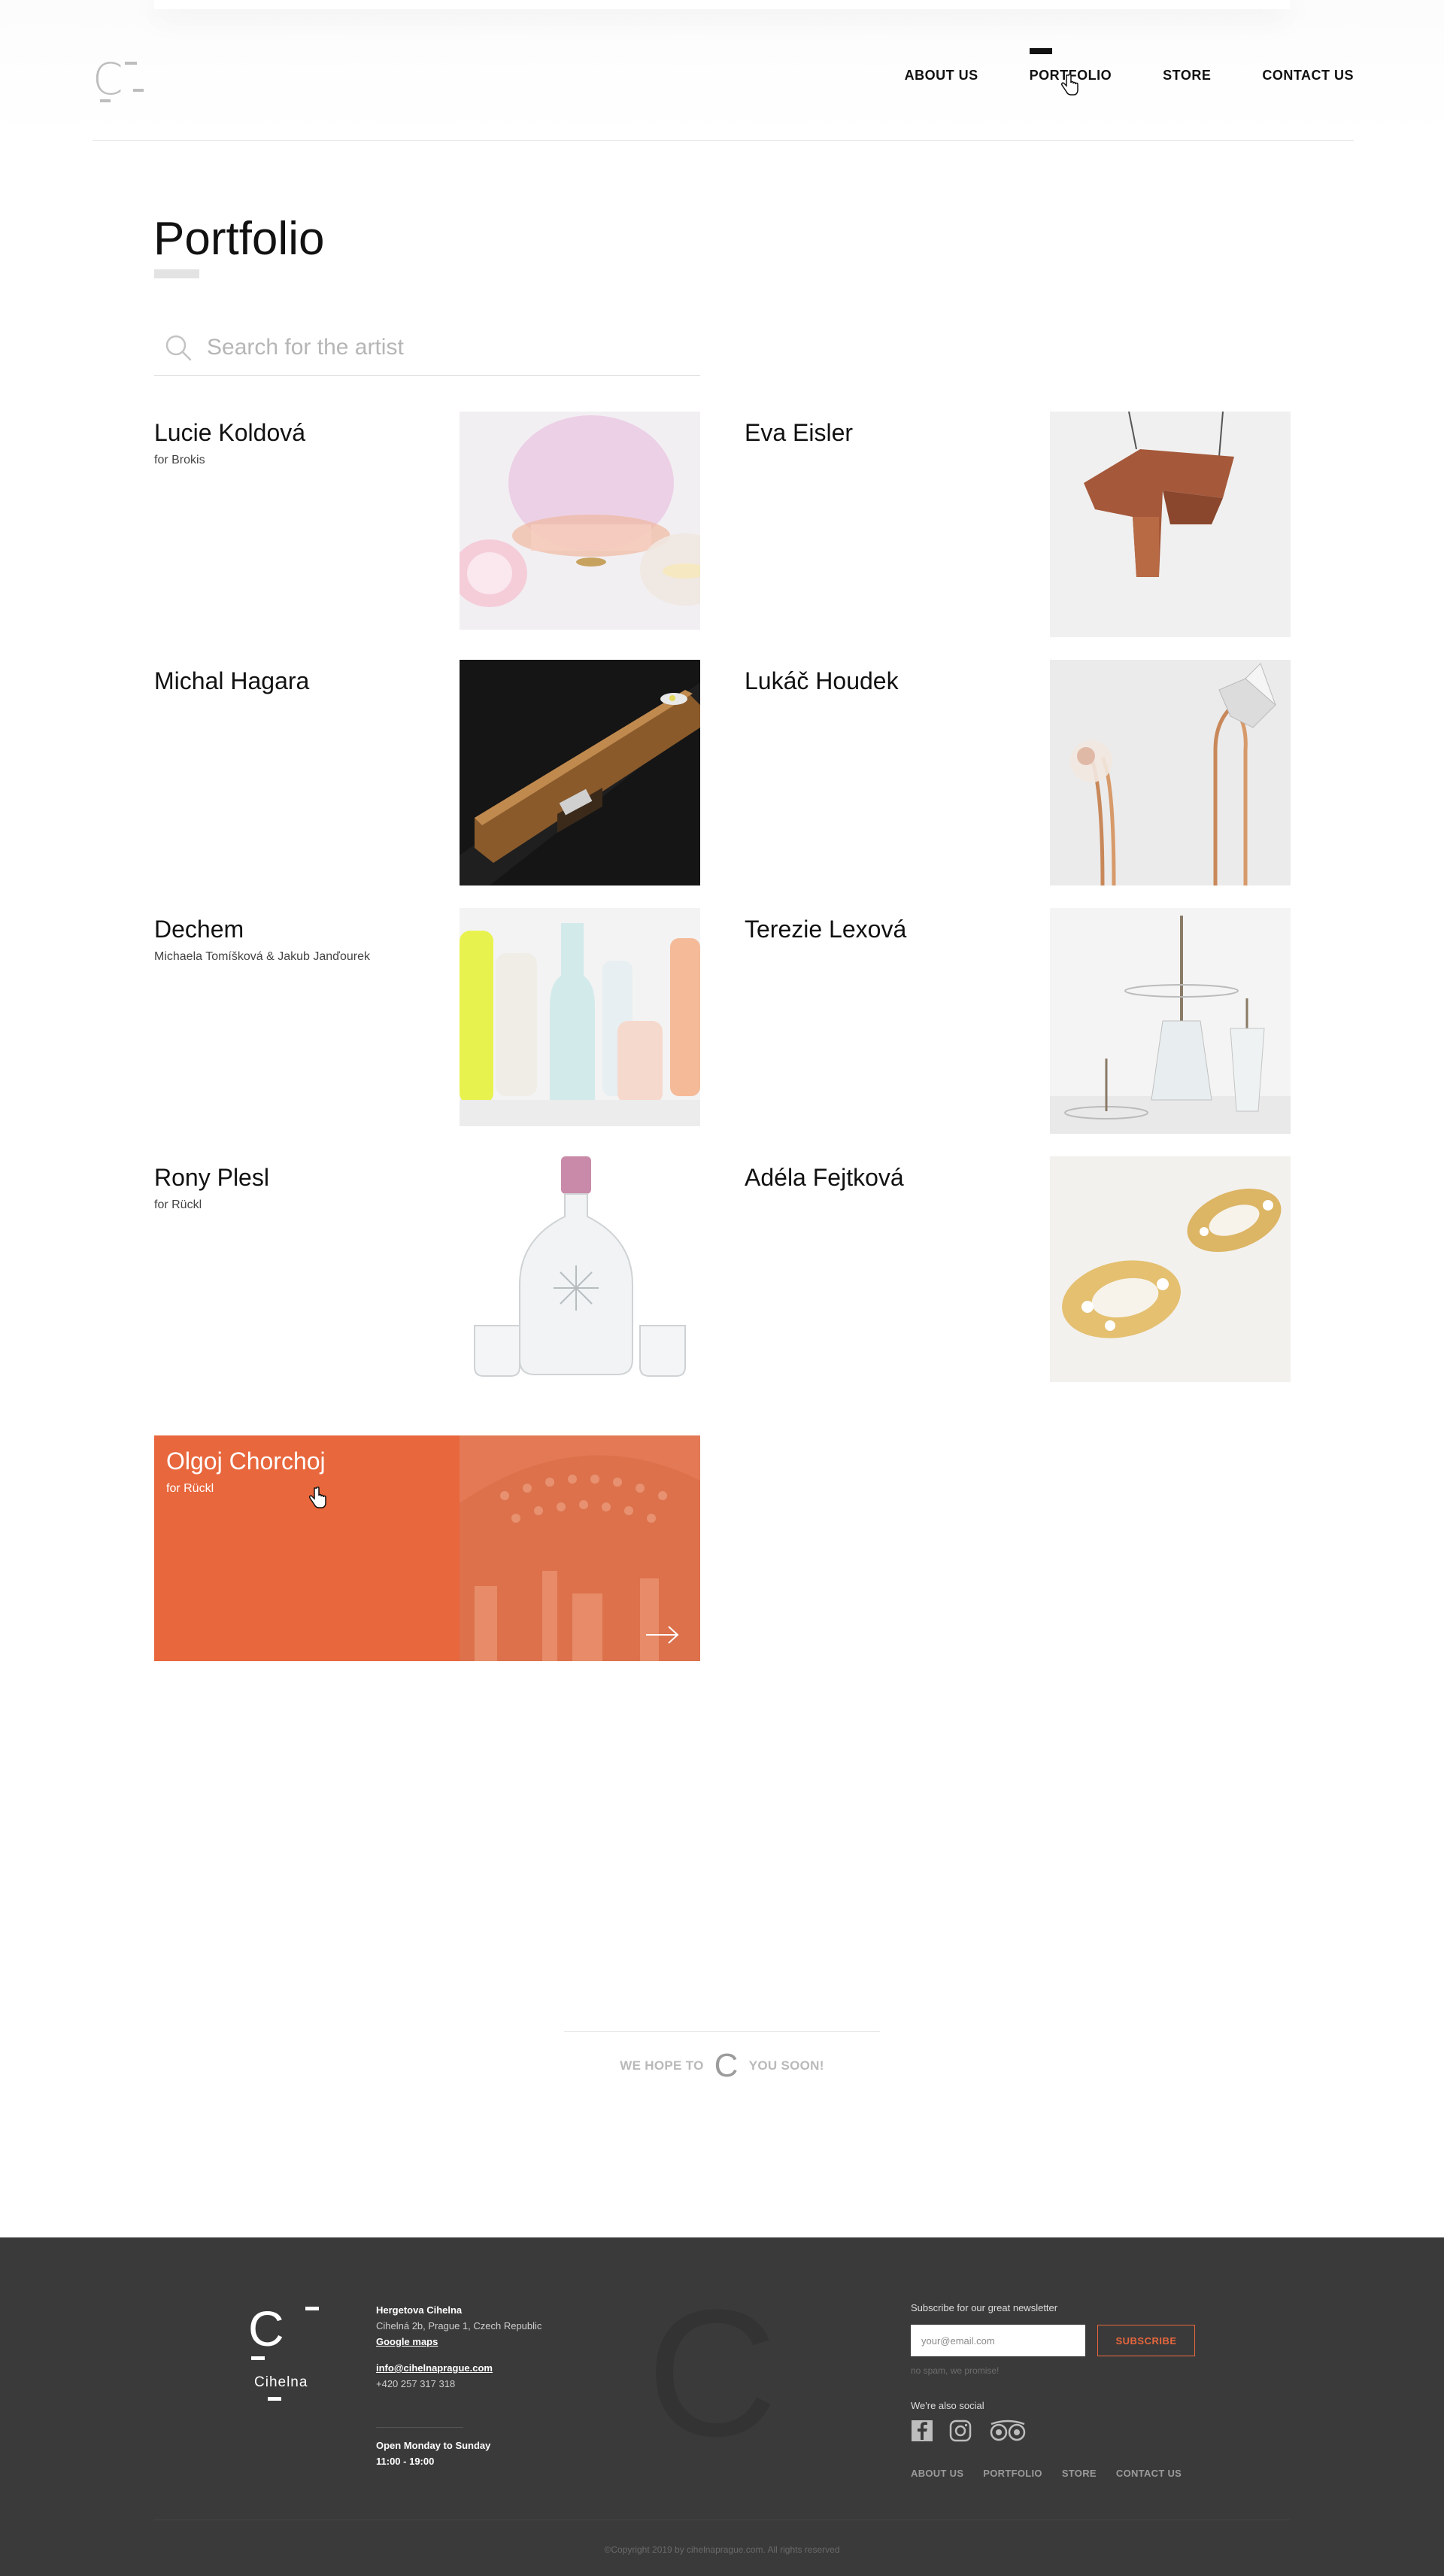 The width and height of the screenshot is (1444, 2576). What do you see at coordinates (176, 273) in the screenshot?
I see `title-underline` at bounding box center [176, 273].